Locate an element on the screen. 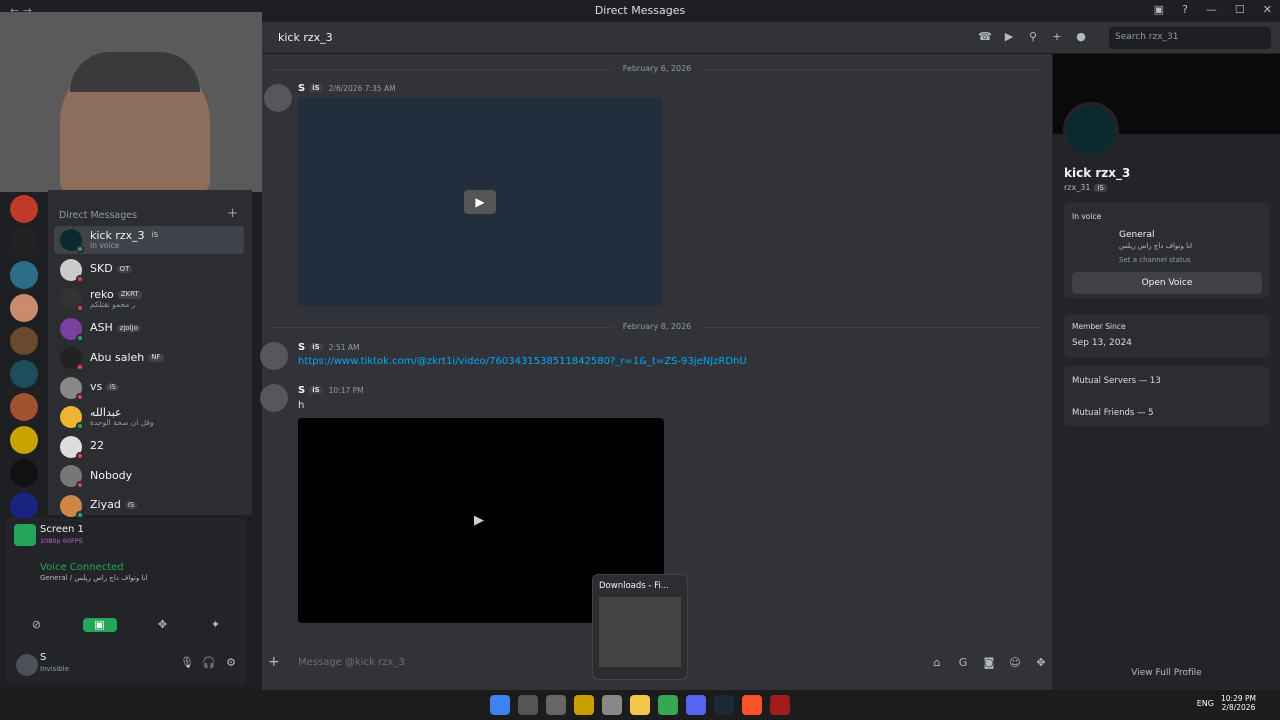 Image resolution: width=1280 pixels, height=720 pixels. explorer-icon is located at coordinates (640, 705).